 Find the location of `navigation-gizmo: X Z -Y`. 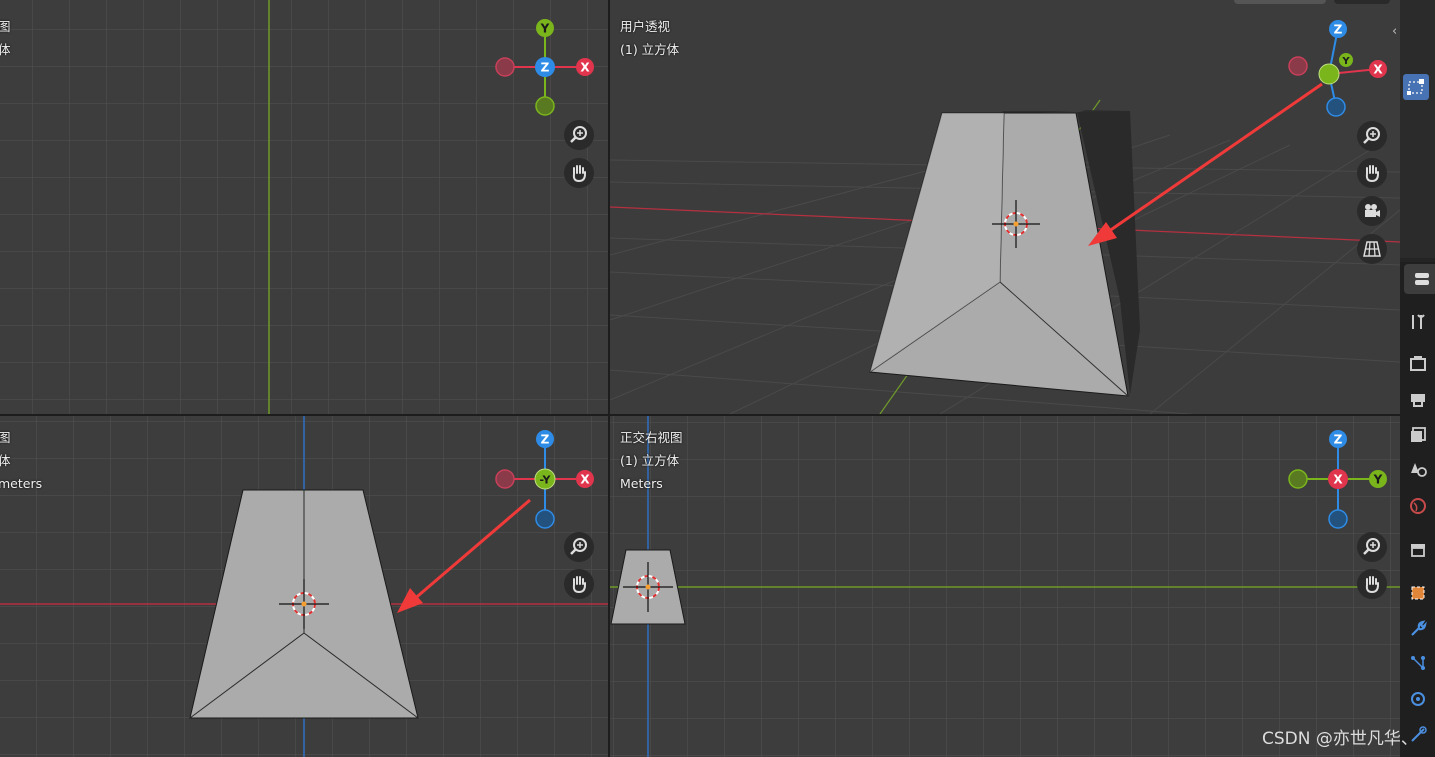

navigation-gizmo: X Z -Y is located at coordinates (545, 479).